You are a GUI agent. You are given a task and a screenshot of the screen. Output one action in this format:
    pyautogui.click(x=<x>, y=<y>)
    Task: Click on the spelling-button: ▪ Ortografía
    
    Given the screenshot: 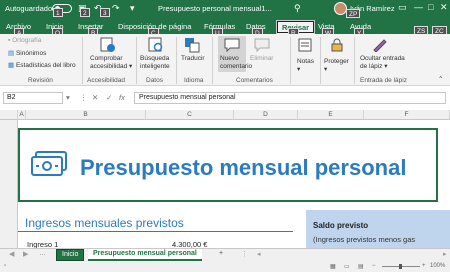 What is the action you would take?
    pyautogui.click(x=24, y=41)
    